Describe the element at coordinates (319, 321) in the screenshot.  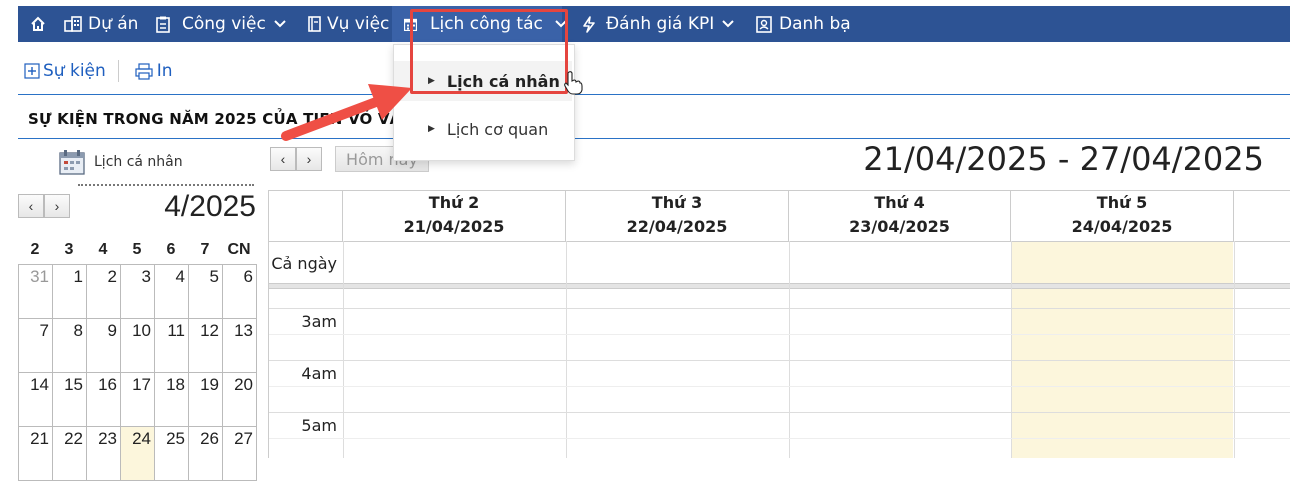
I see `time-label: 3am` at that location.